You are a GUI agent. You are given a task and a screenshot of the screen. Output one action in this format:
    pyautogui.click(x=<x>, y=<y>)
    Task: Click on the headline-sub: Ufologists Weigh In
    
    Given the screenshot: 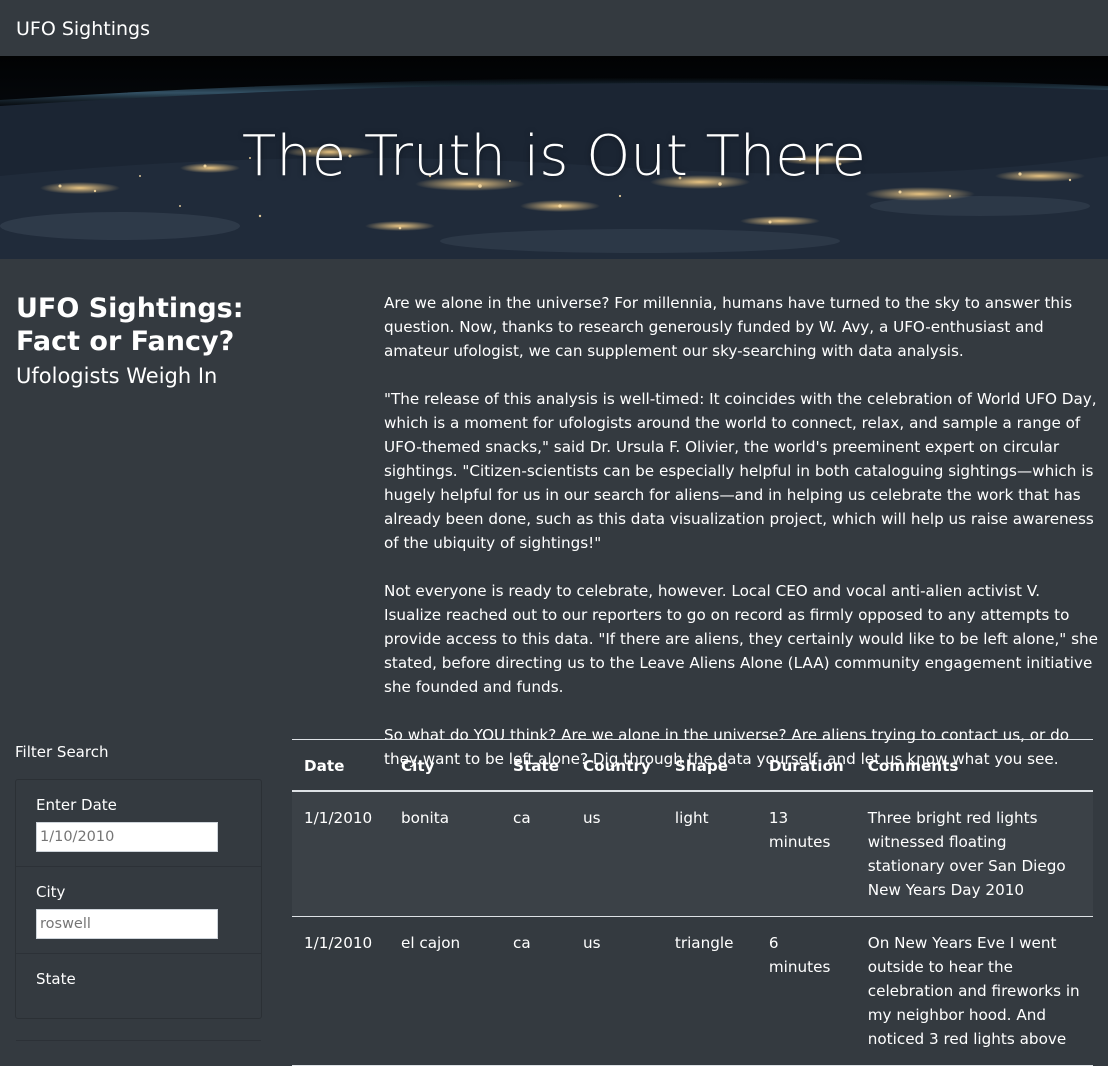 What is the action you would take?
    pyautogui.click(x=117, y=376)
    